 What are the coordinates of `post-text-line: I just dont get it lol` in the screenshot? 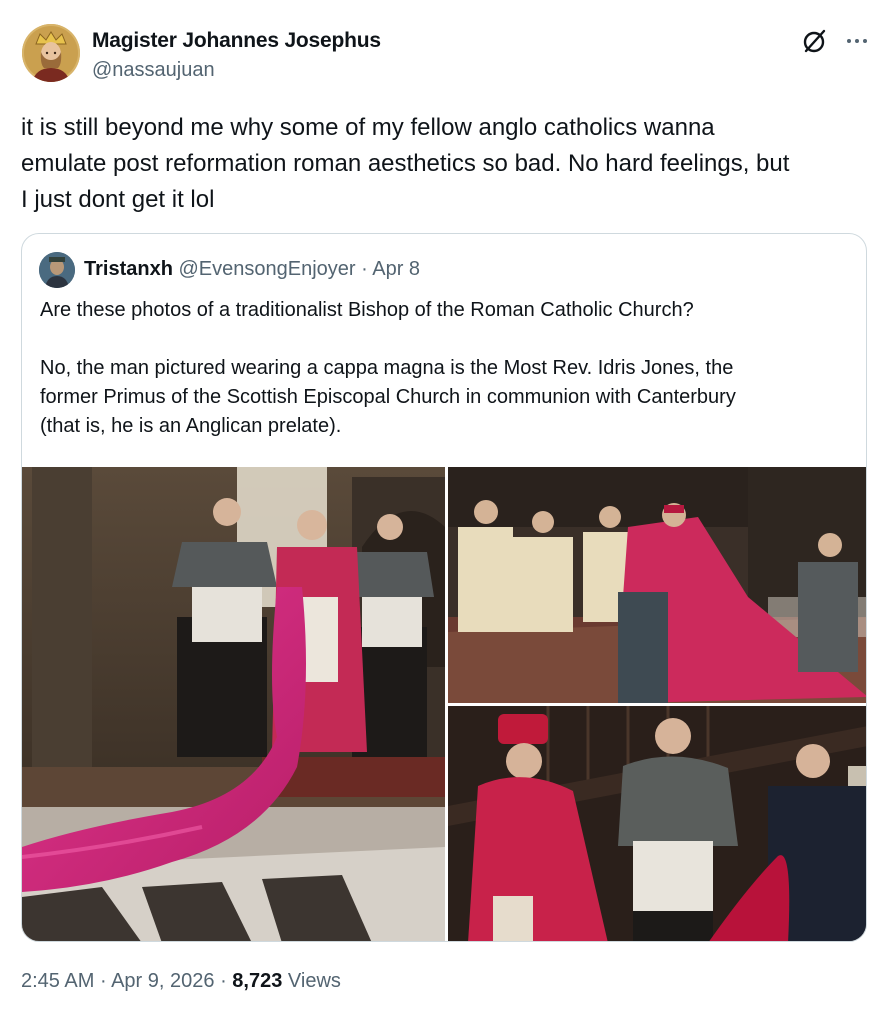 It's located at (118, 199).